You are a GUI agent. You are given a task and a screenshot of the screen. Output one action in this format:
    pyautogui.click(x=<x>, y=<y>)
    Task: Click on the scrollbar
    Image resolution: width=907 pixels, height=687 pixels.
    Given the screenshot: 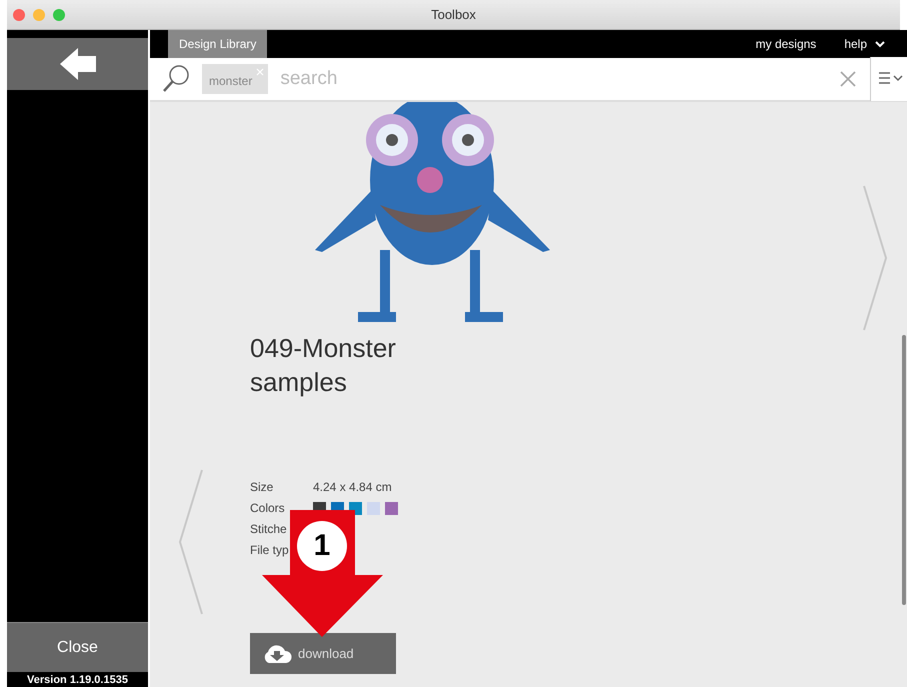 What is the action you would take?
    pyautogui.click(x=904, y=470)
    